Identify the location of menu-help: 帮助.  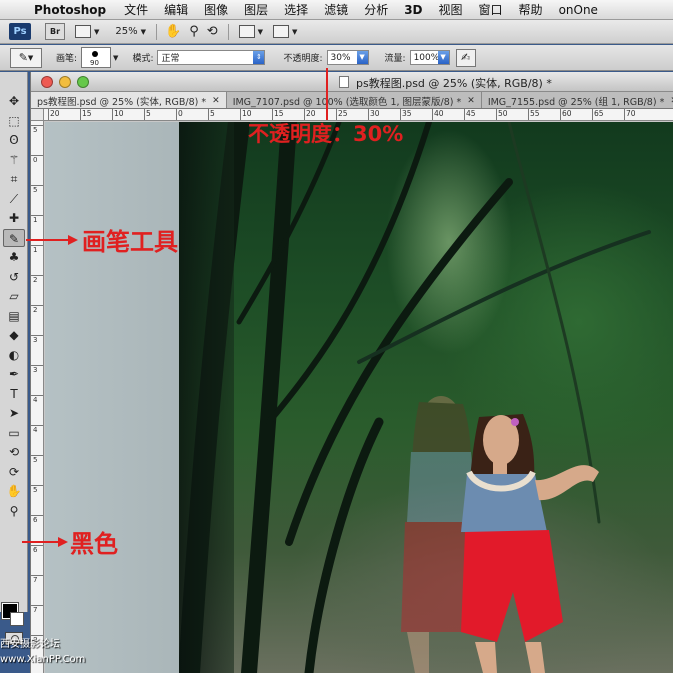
(531, 9).